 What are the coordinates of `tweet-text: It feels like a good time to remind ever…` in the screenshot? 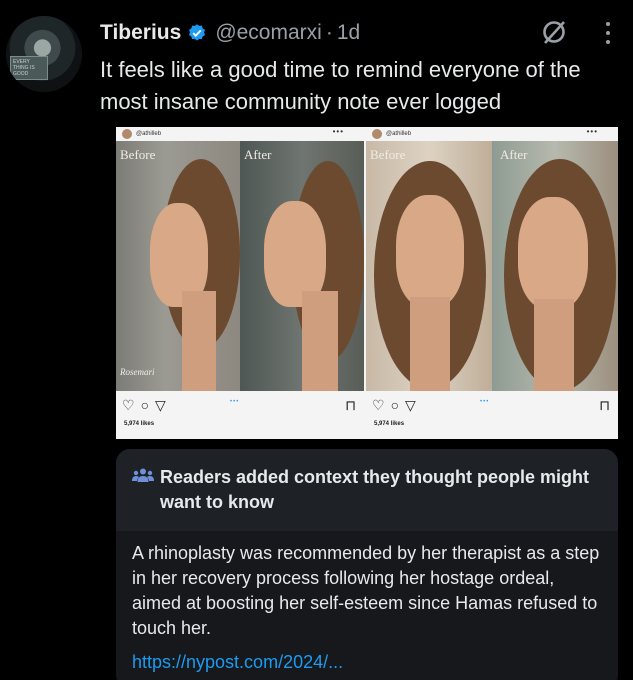 It's located at (340, 85).